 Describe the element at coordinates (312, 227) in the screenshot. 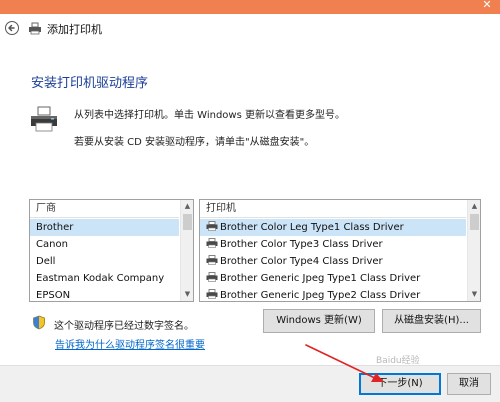

I see `printer-label: Brother Color Leg Type1 Class Driver` at that location.